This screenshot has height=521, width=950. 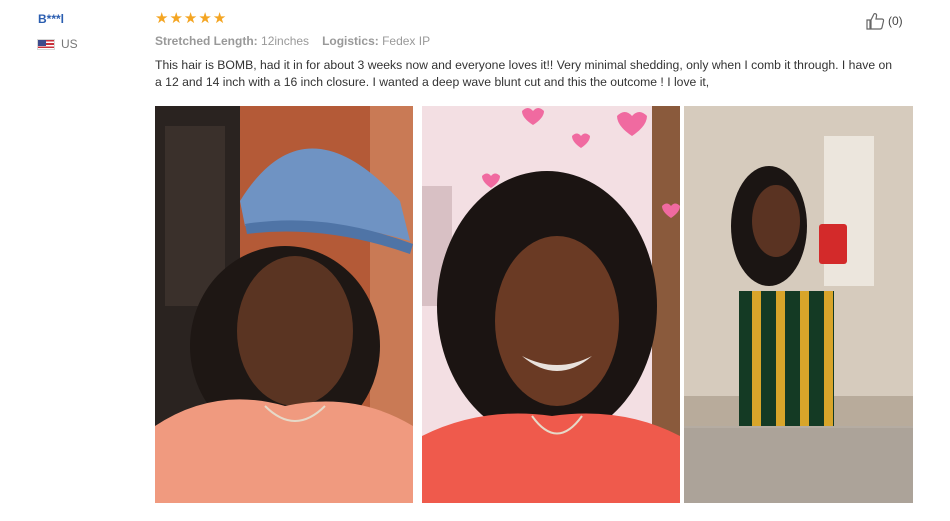 What do you see at coordinates (206, 41) in the screenshot?
I see `stretched-length-label: Stretched Length:` at bounding box center [206, 41].